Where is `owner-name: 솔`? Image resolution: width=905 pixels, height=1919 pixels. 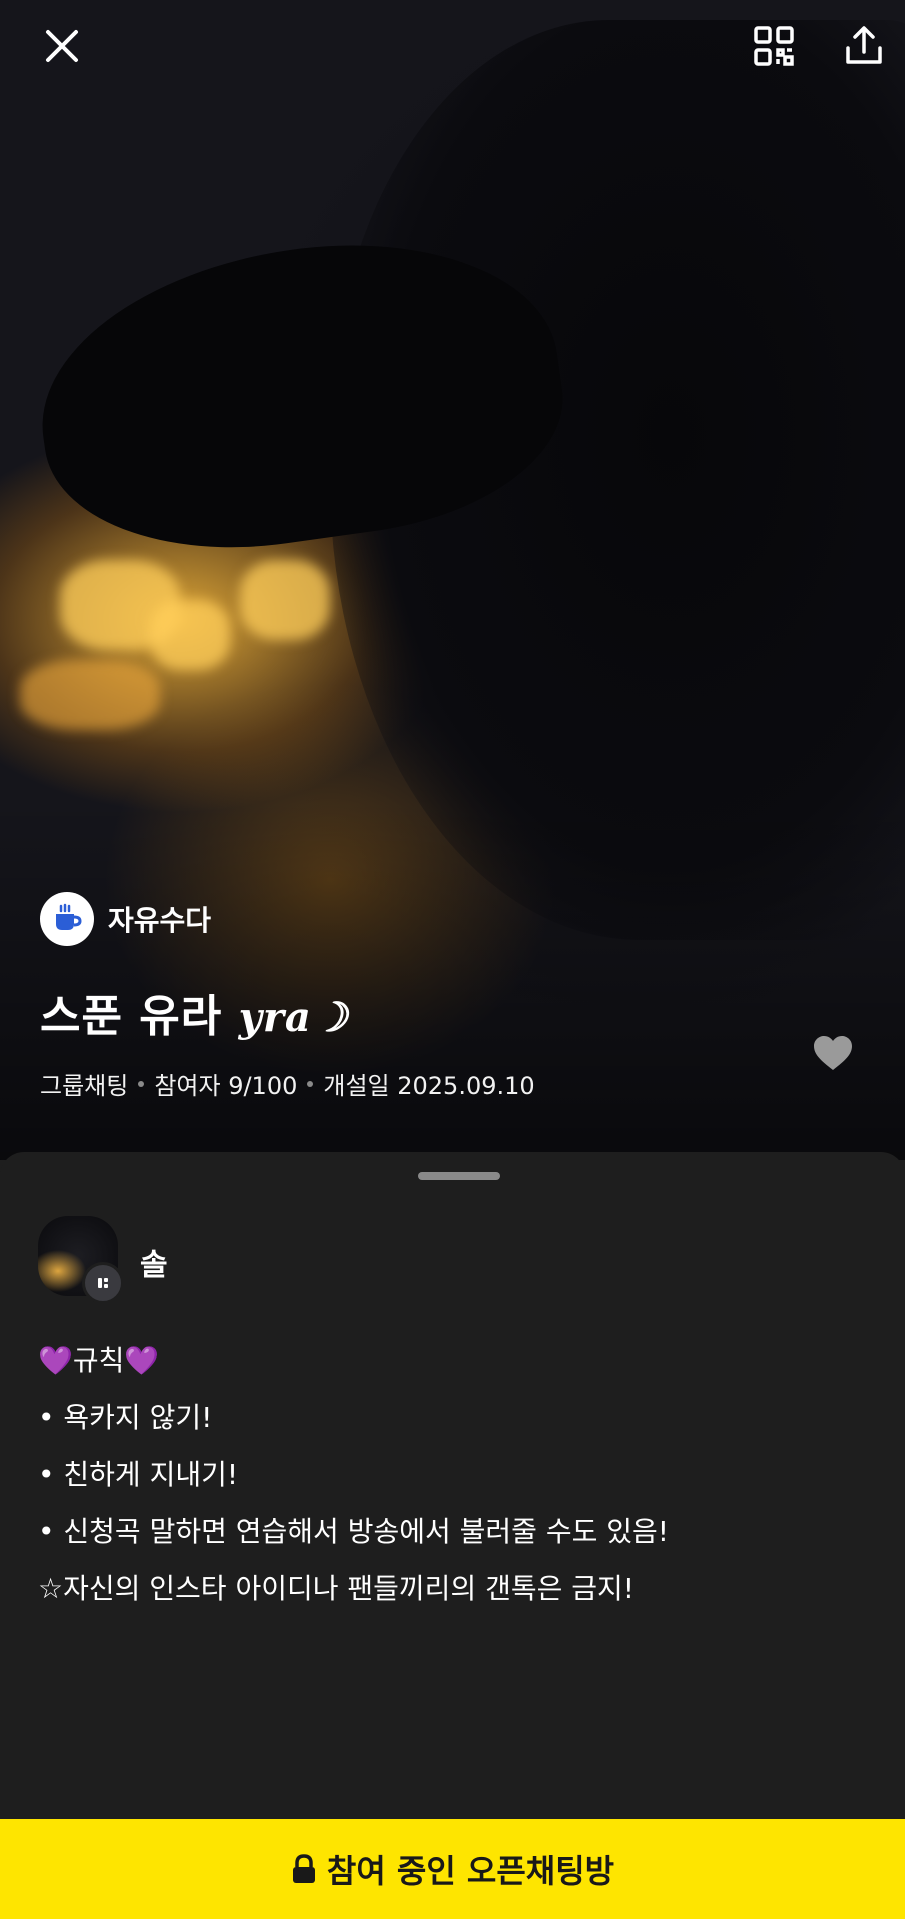 owner-name: 솔 is located at coordinates (154, 1265).